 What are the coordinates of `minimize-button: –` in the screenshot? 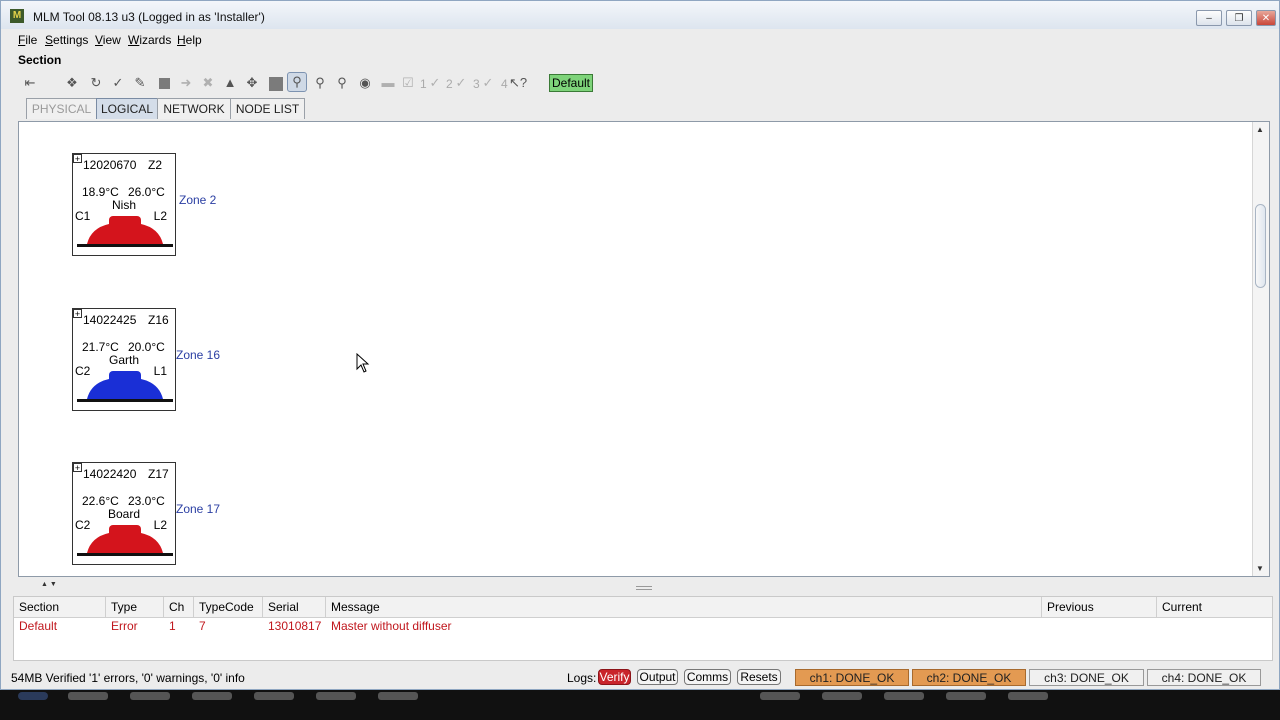 It's located at (1209, 18).